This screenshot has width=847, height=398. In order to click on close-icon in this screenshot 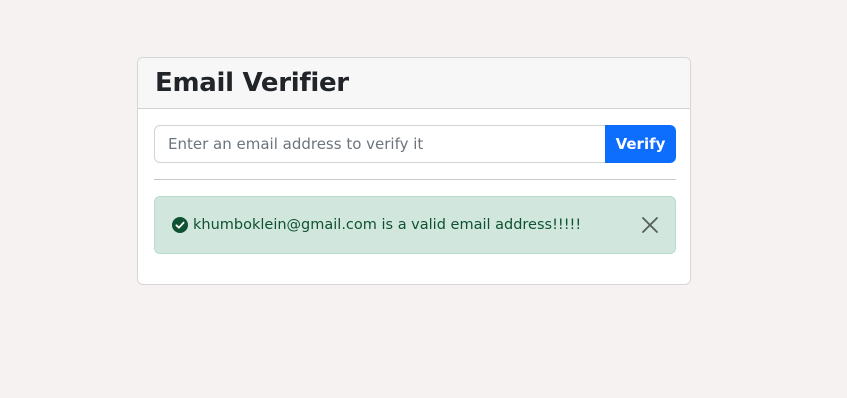, I will do `click(650, 225)`.